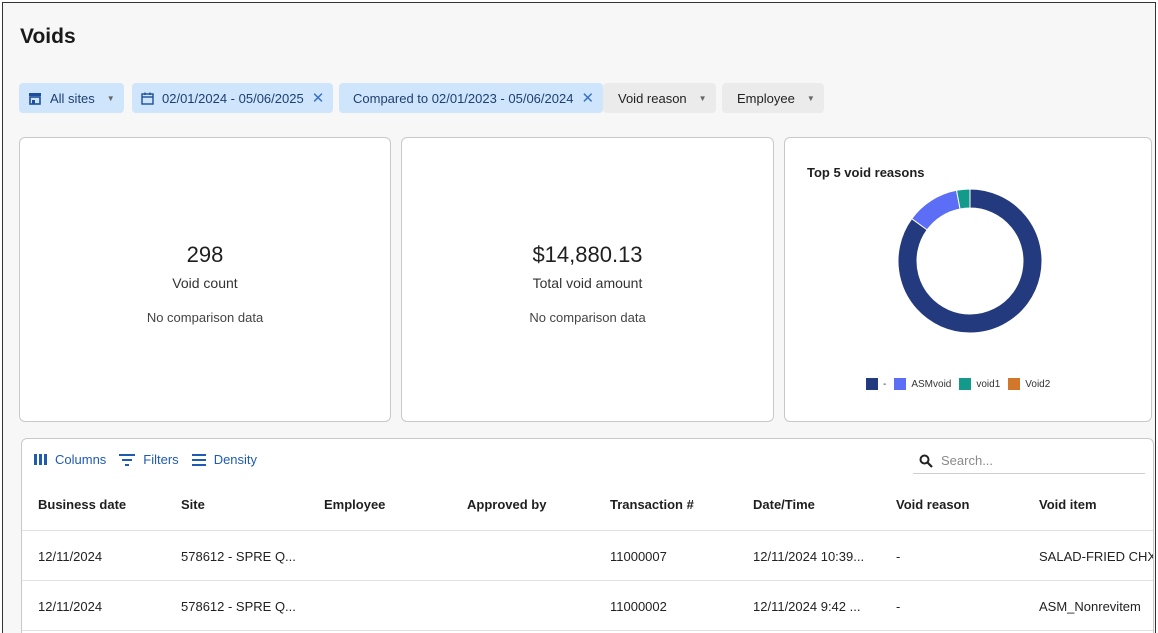  What do you see at coordinates (161, 459) in the screenshot?
I see `filters-label: Filters` at bounding box center [161, 459].